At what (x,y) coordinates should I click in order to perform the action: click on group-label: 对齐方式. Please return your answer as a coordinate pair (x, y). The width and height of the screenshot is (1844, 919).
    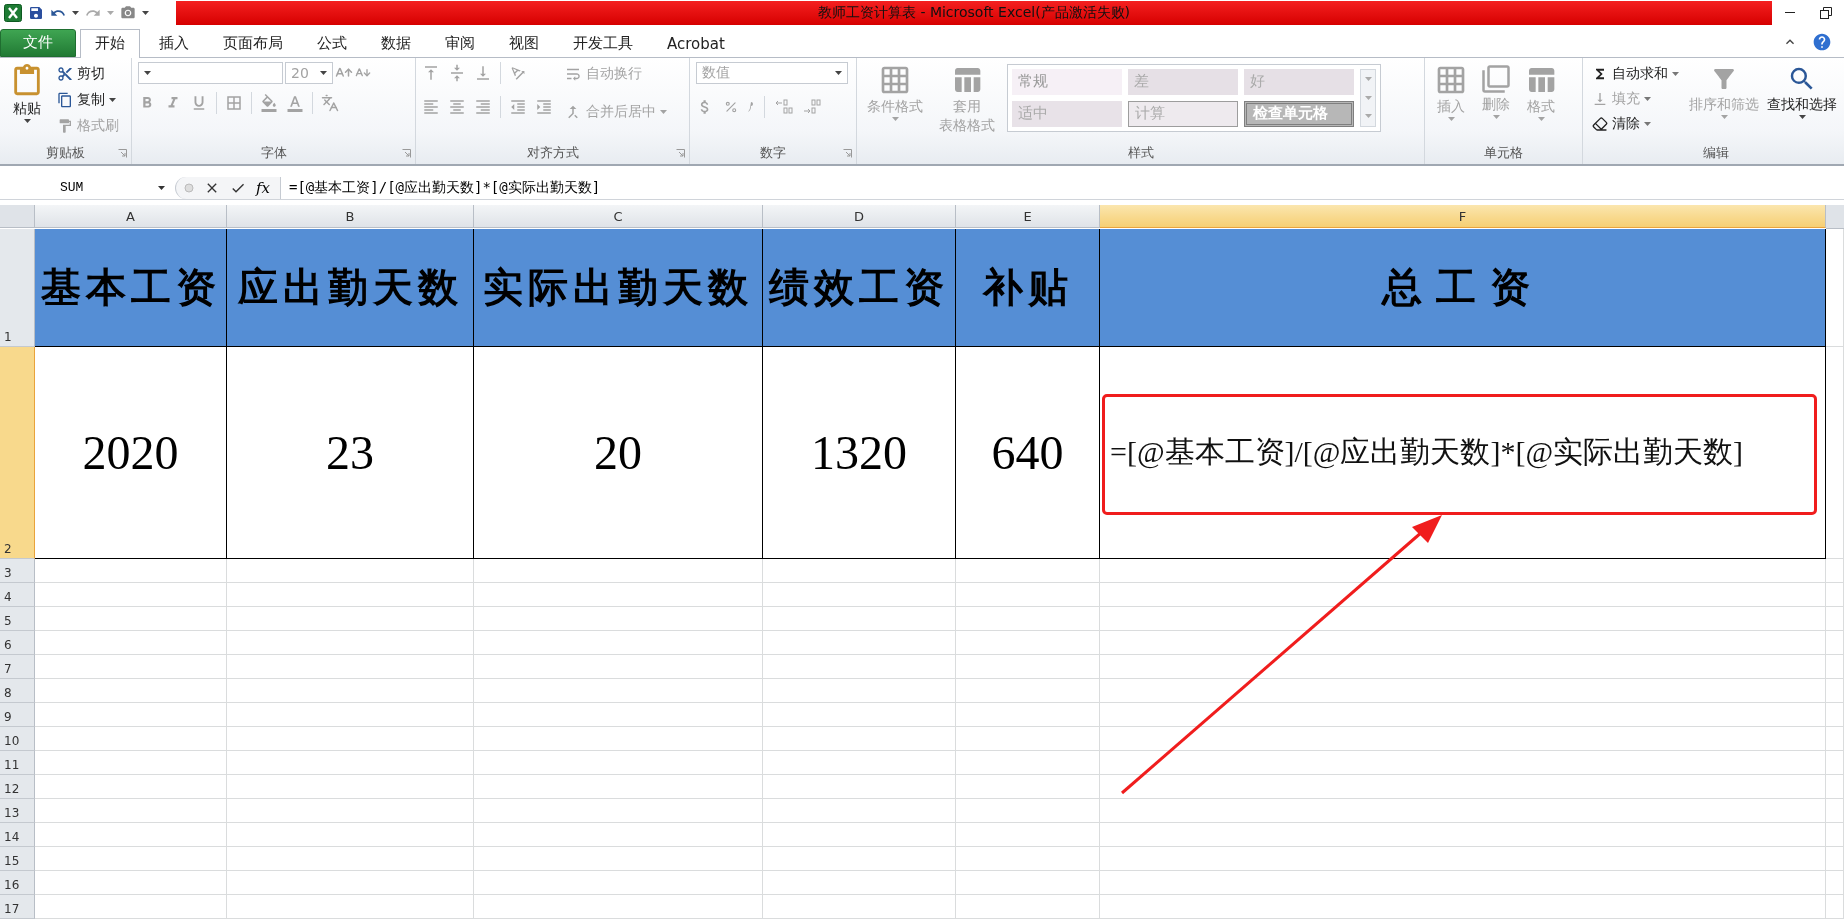
    Looking at the image, I should click on (552, 153).